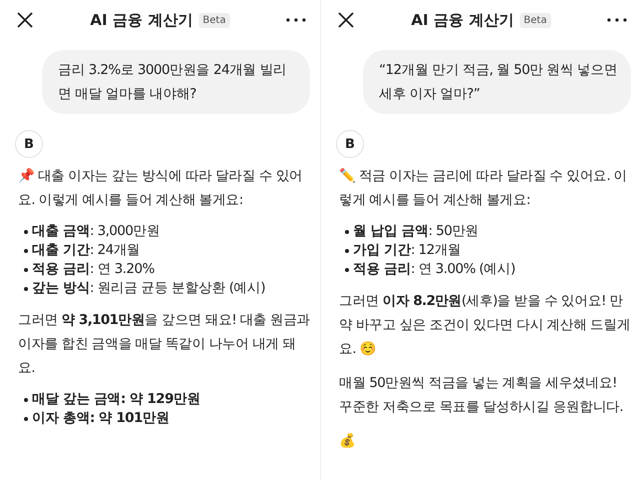 Image resolution: width=640 pixels, height=480 pixels. I want to click on bot-message-text: 📌 대출 이자는 갚는 방식에 따라 달라질 수 있어요. 이렇게 예시를 들어 계산해 볼게요:, so click(161, 188).